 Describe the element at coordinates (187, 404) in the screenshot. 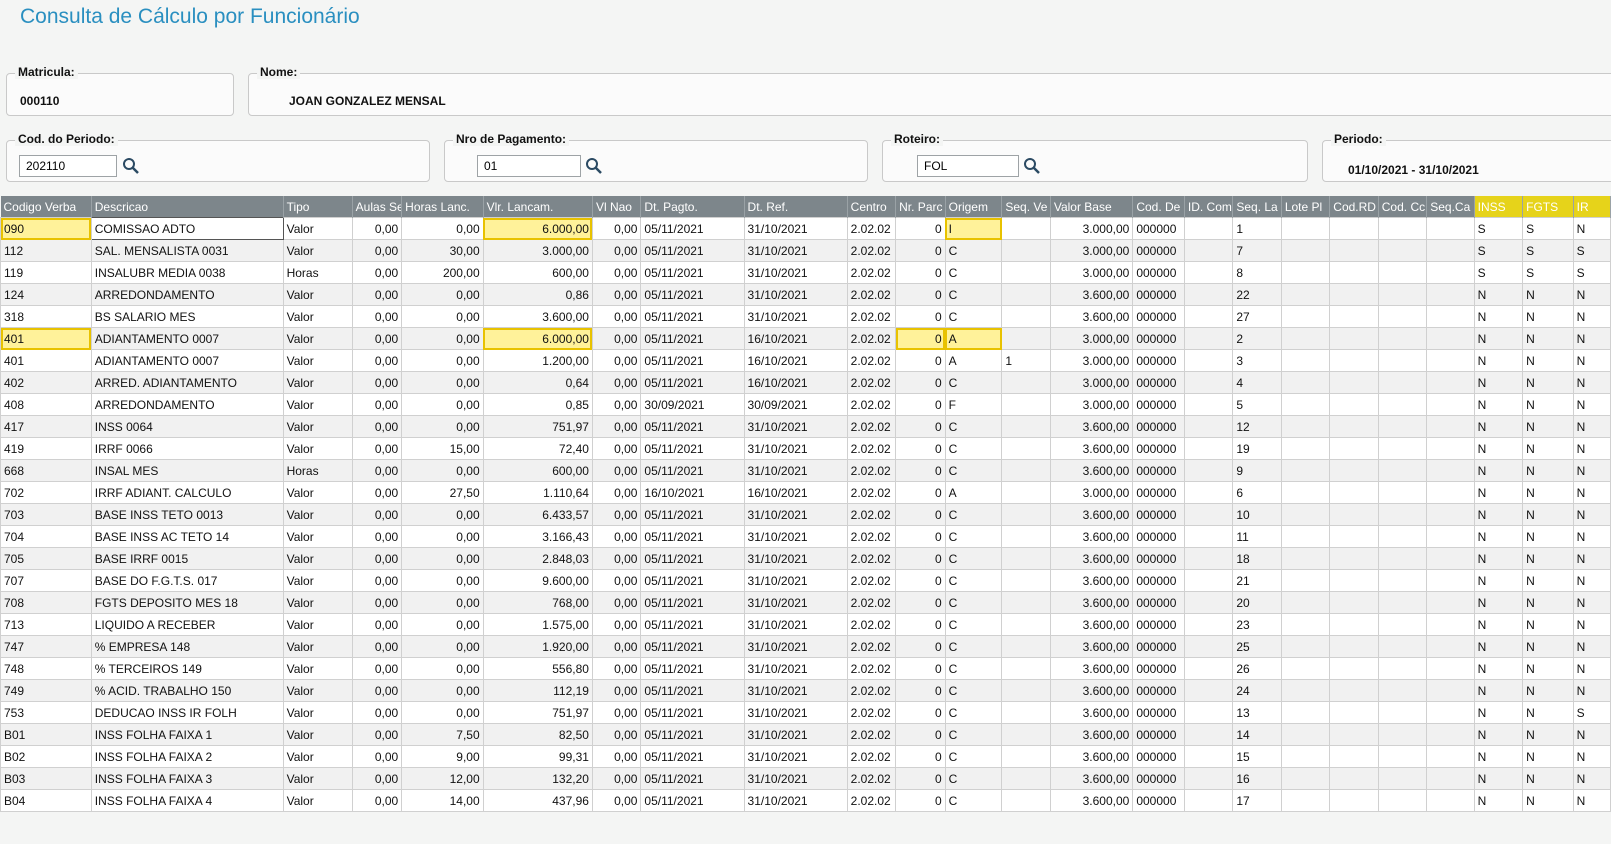

I see `table-cell: ARREDONDAMENTO` at that location.